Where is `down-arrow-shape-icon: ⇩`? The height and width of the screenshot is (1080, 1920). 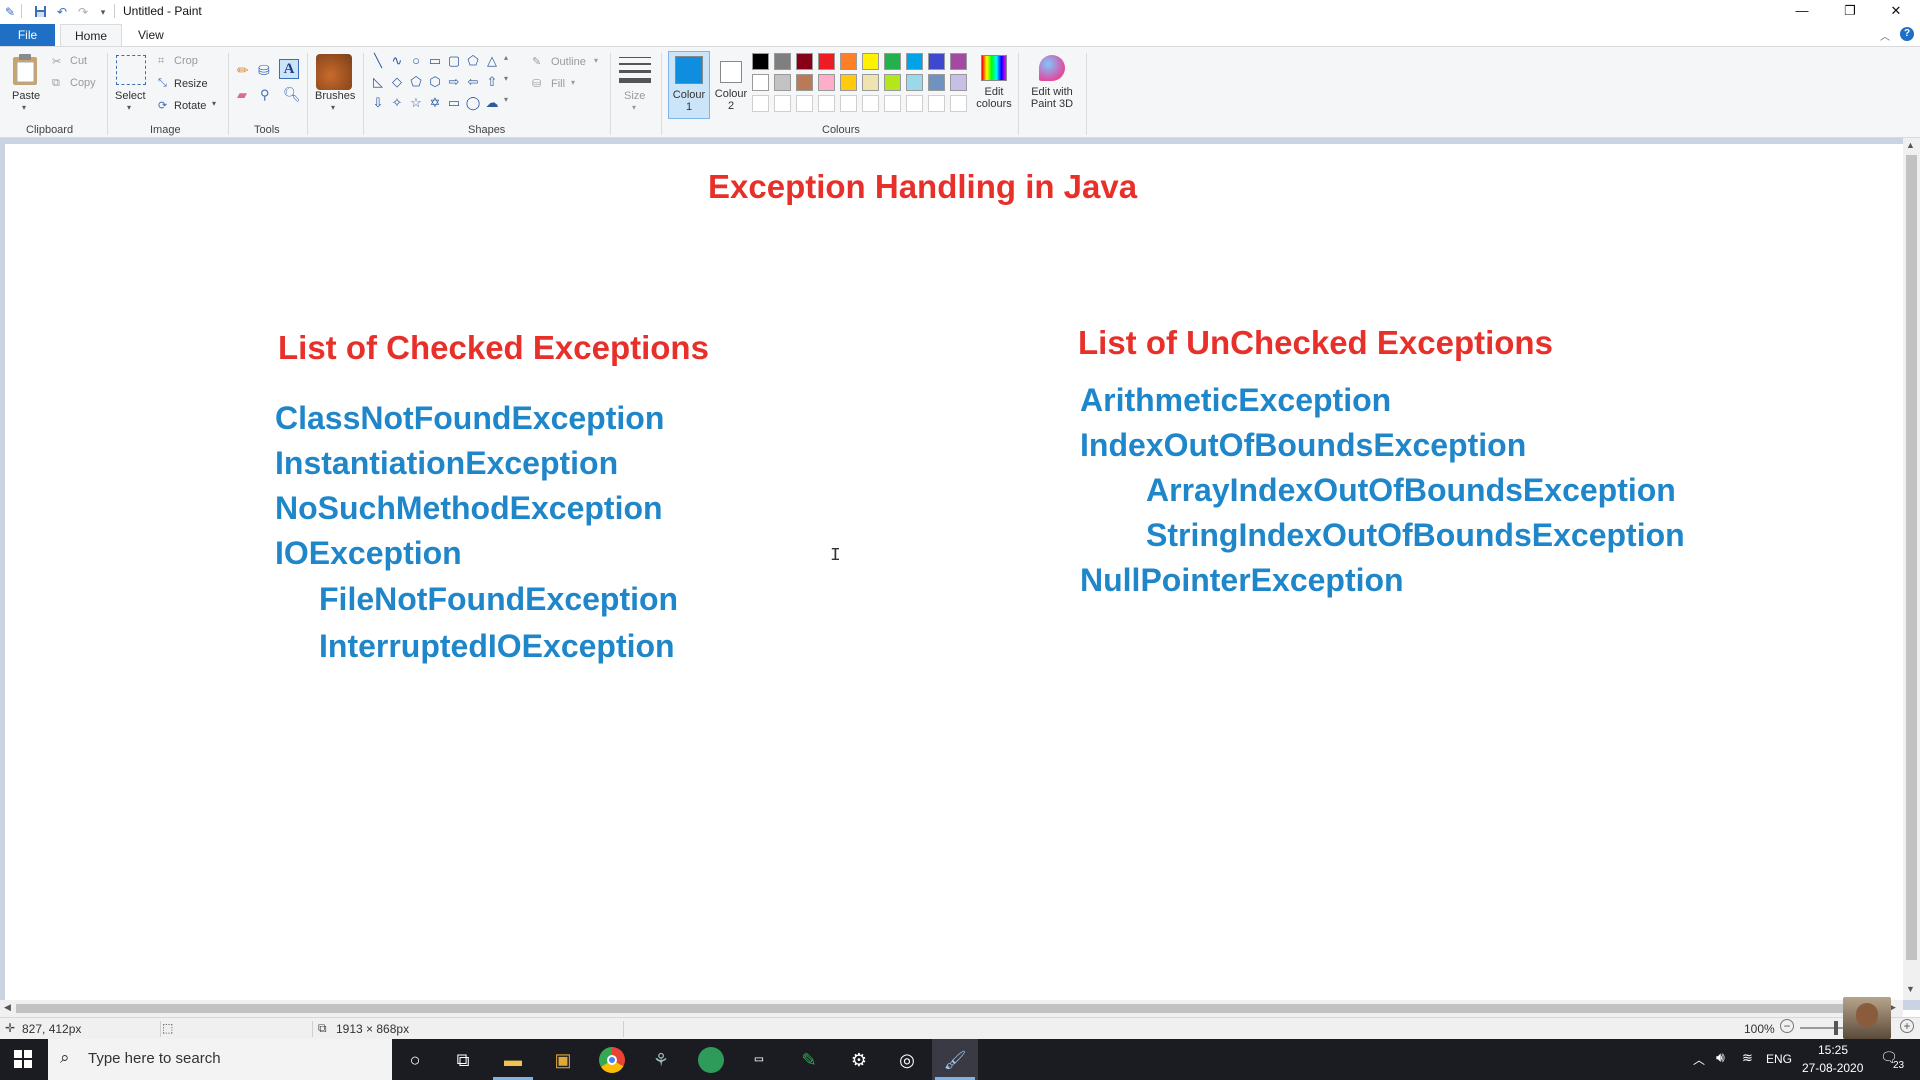 down-arrow-shape-icon: ⇩ is located at coordinates (378, 103).